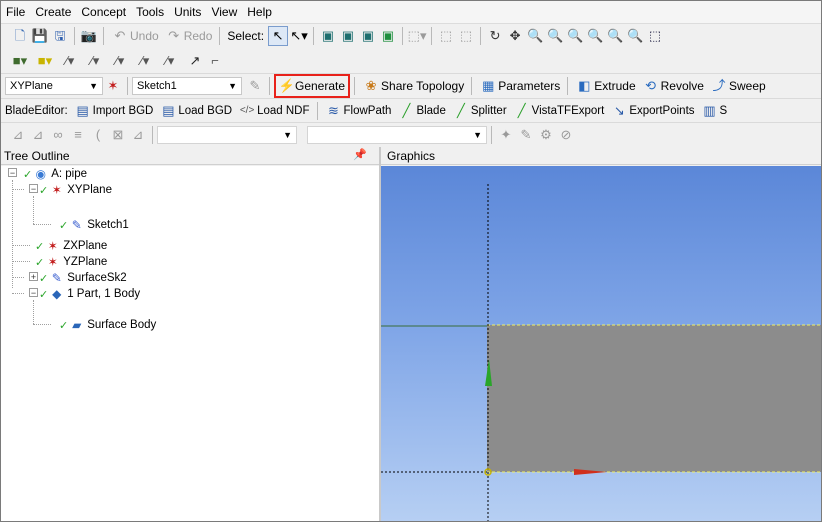  Describe the element at coordinates (287, 85) in the screenshot. I see `lightning-icon: ⚡` at that location.